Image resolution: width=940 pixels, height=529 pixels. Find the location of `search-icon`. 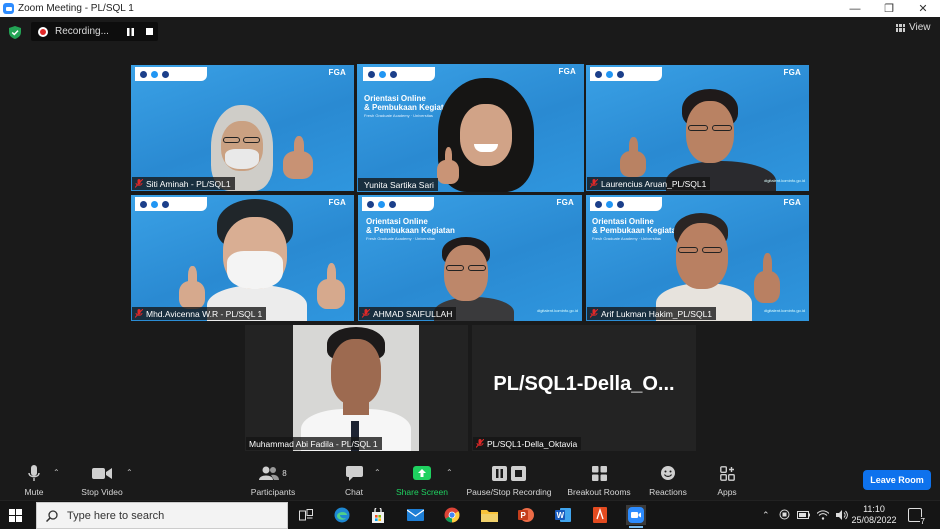

search-icon is located at coordinates (52, 515).